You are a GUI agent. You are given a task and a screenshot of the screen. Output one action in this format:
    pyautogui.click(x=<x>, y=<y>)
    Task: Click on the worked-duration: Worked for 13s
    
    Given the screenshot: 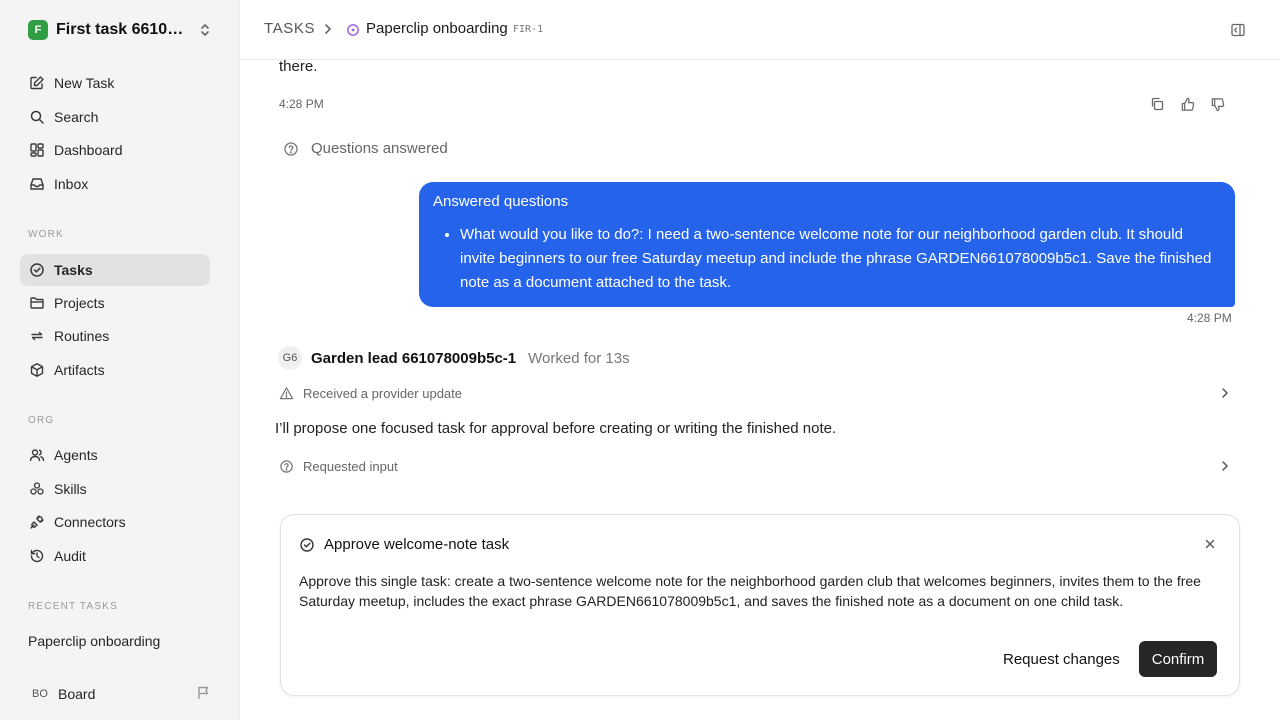 What is the action you would take?
    pyautogui.click(x=579, y=358)
    